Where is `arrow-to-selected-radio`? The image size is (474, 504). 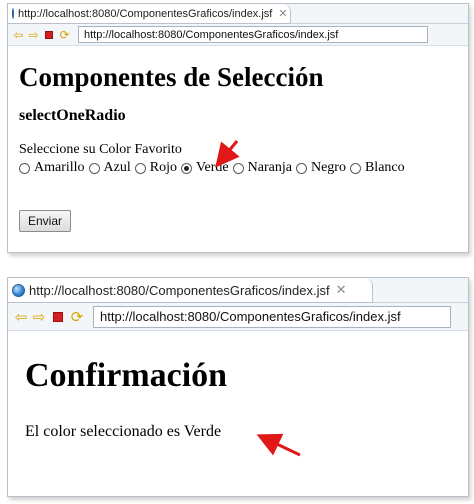 arrow-to-selected-radio is located at coordinates (227, 154).